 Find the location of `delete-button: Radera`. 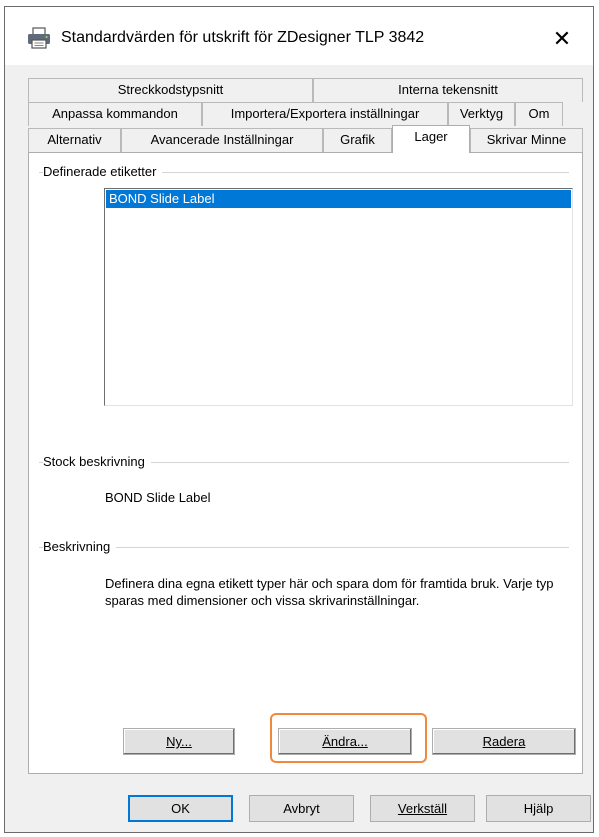

delete-button: Radera is located at coordinates (504, 741).